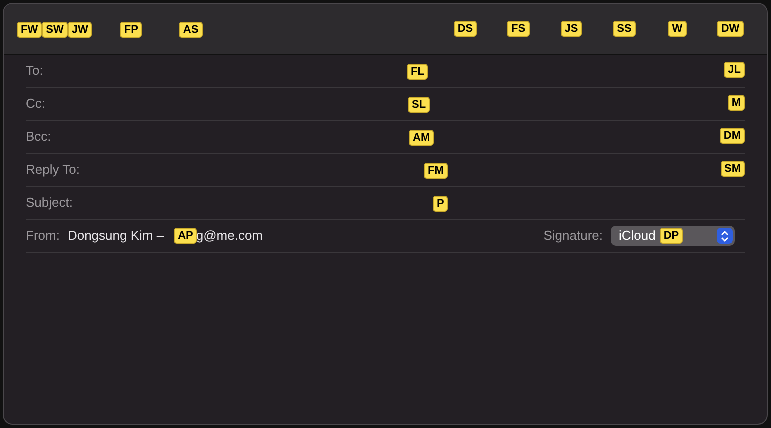  Describe the element at coordinates (39, 137) in the screenshot. I see `field-label: Bcc:` at that location.